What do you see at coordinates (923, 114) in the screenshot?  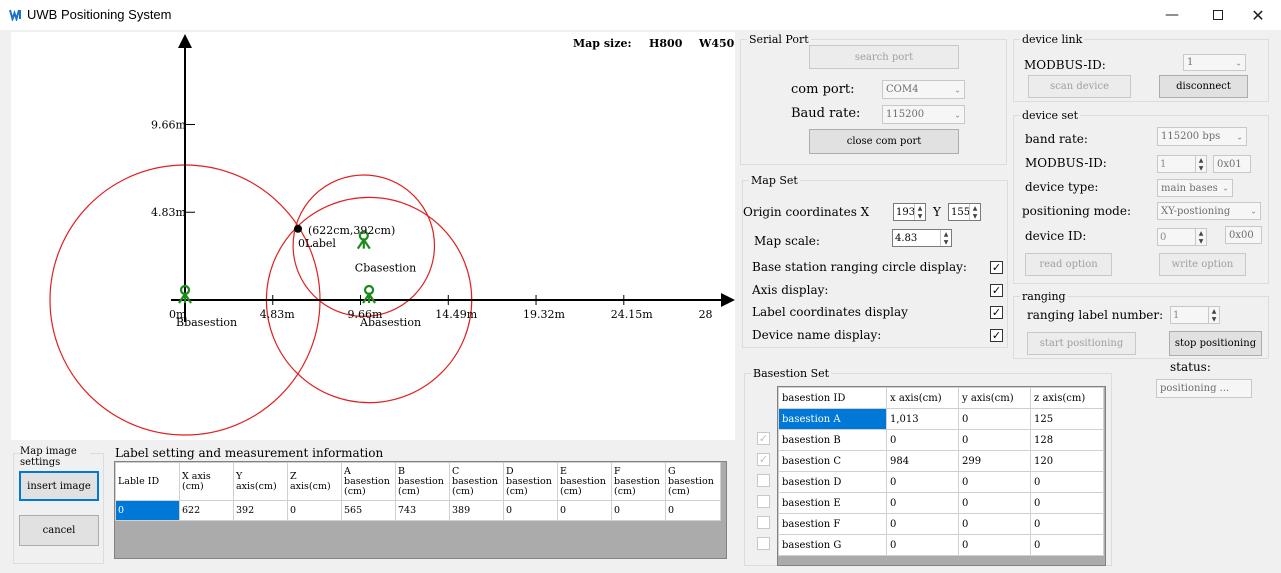 I see `baud-rate-select: 115200 ⌄` at bounding box center [923, 114].